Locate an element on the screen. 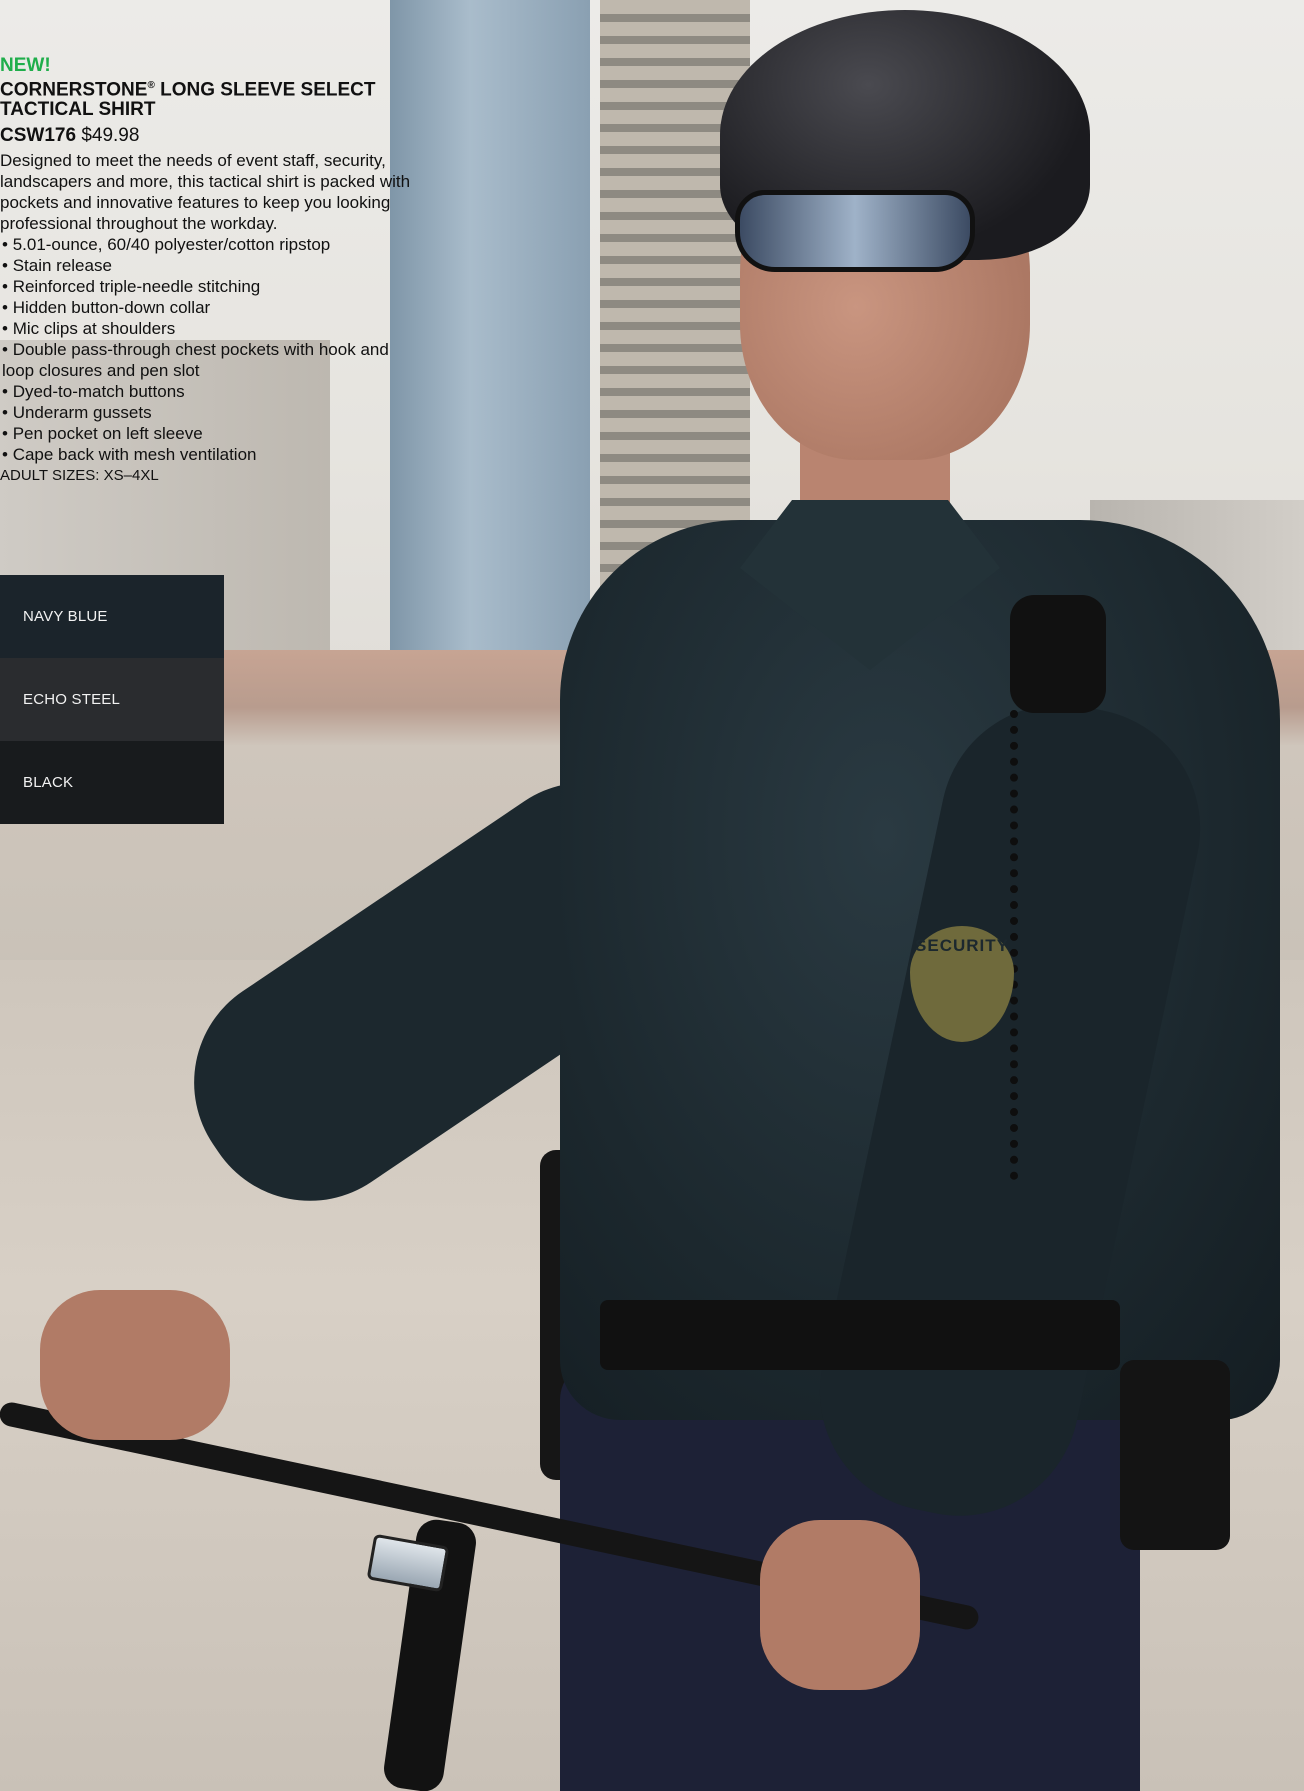 This screenshot has height=1791, width=1304. model-left-hand is located at coordinates (135, 1365).